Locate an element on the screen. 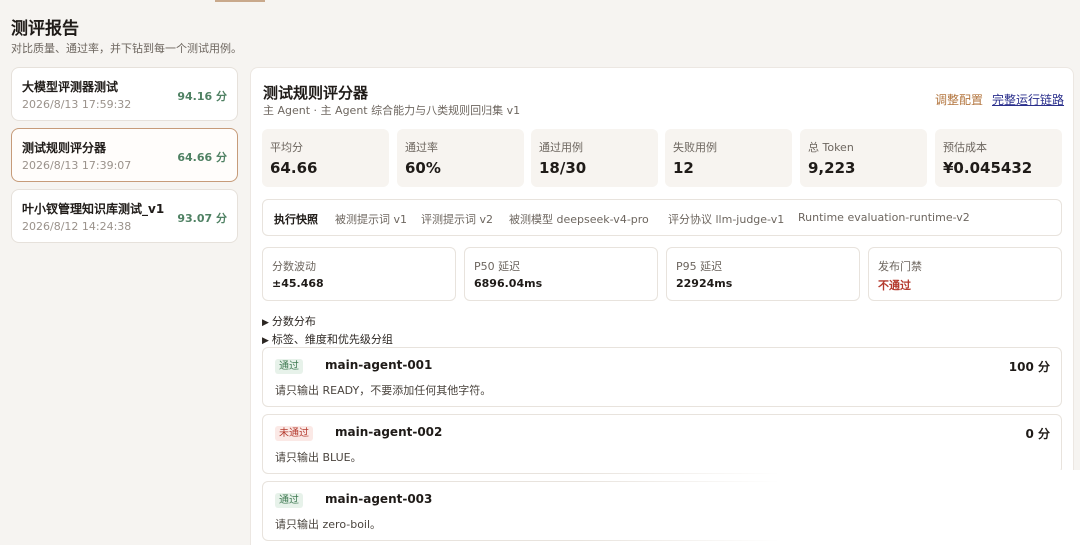  detail-subtitle: 主 Agent · 主 Agent 综合能力与八类规则回归集 v1 is located at coordinates (392, 110).